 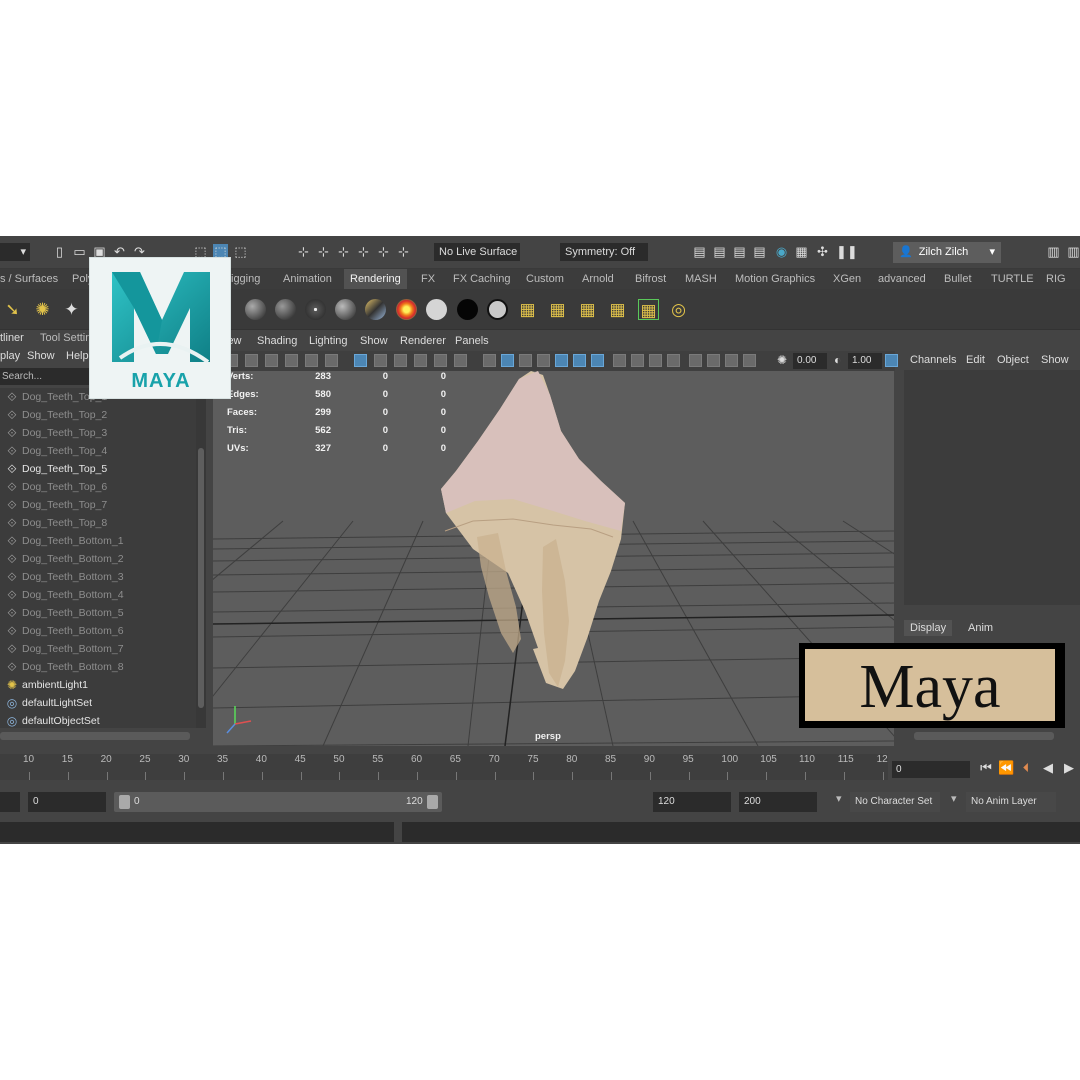 I want to click on scrollbar-thumb, so click(x=201, y=578).